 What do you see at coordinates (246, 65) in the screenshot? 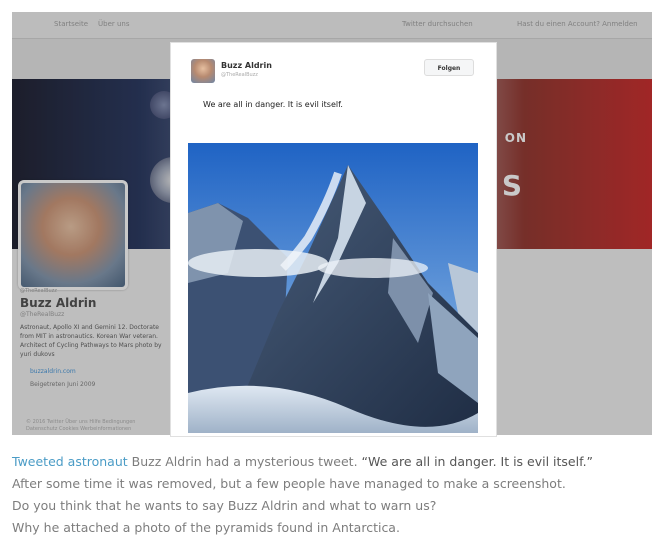
I see `tweet-author-name: Buzz Aldrin` at bounding box center [246, 65].